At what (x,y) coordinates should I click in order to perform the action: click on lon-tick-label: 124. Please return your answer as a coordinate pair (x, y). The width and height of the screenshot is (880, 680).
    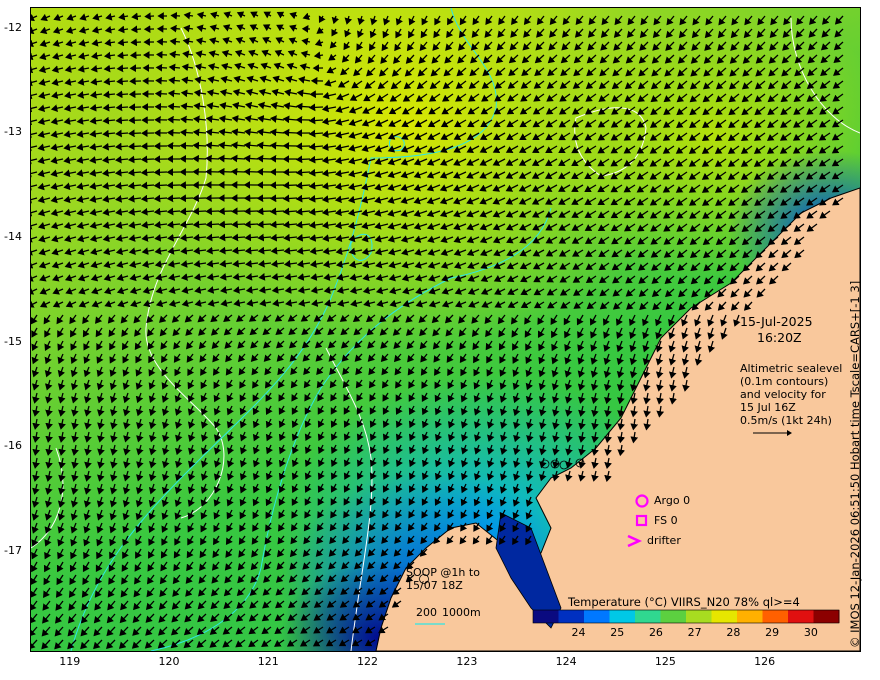
    Looking at the image, I should click on (566, 661).